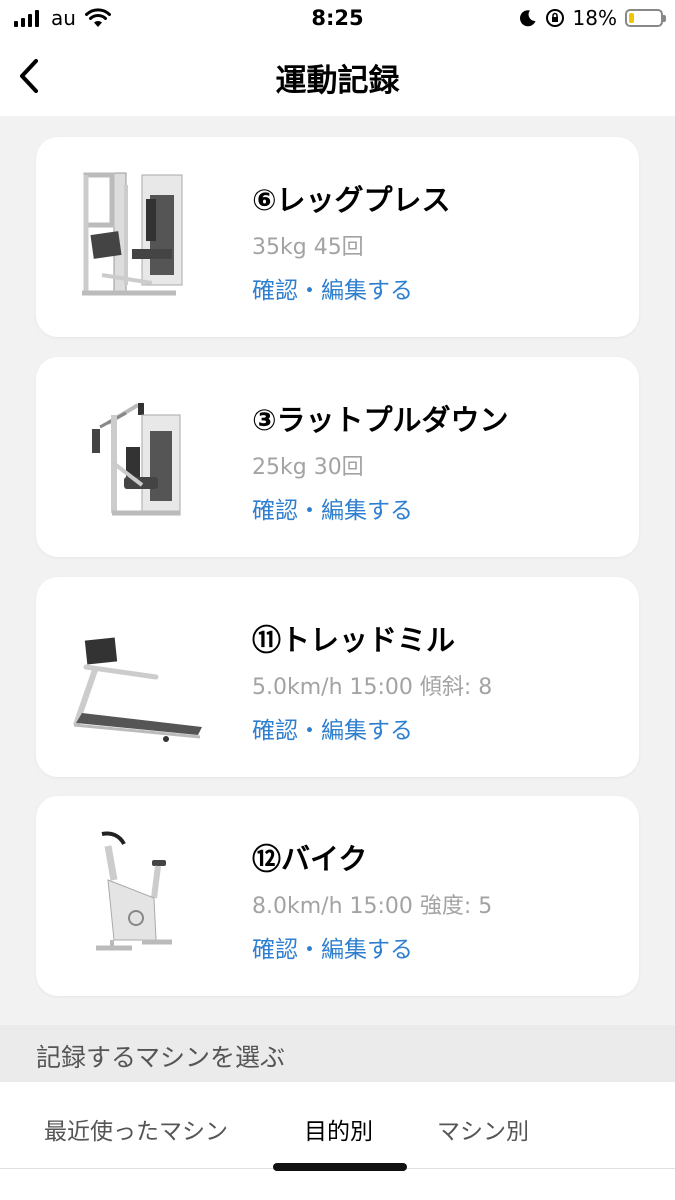 The image size is (675, 1200). I want to click on battery-percent: 18%, so click(594, 18).